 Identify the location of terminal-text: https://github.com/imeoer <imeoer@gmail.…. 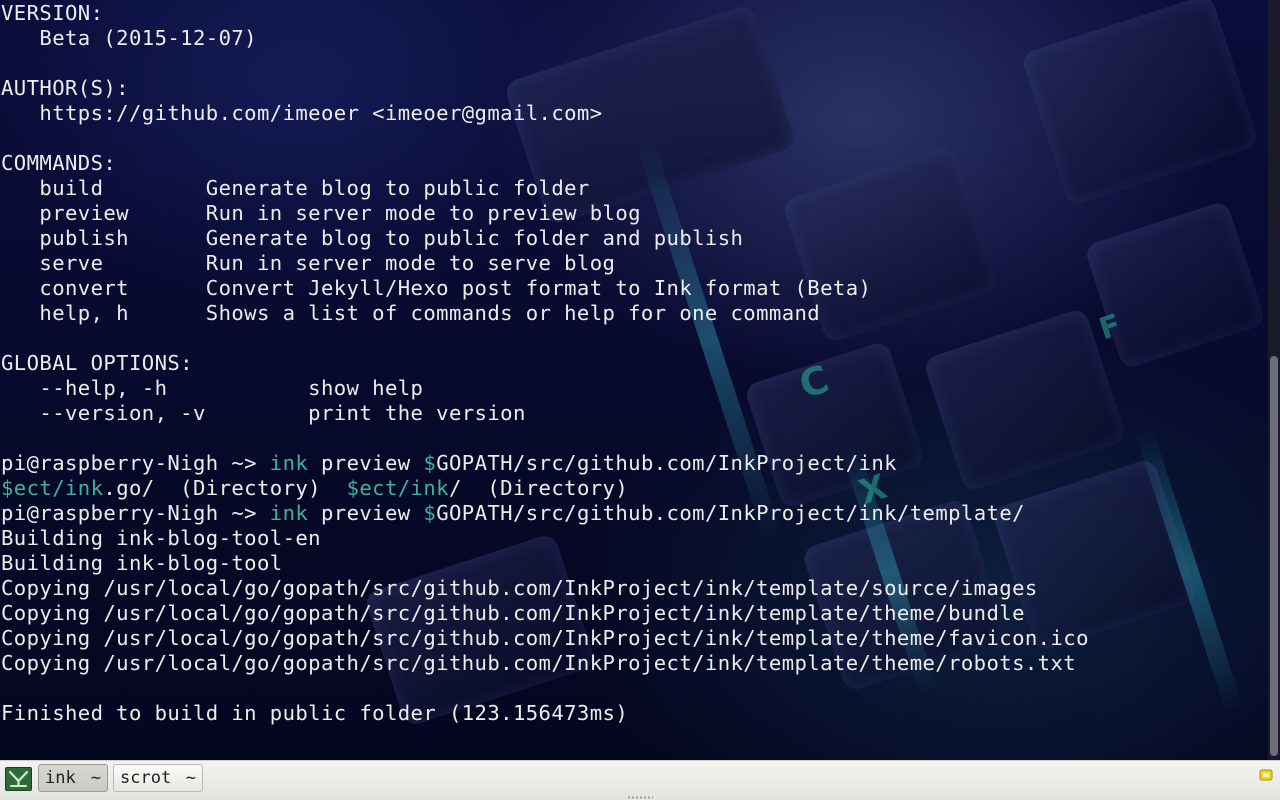
(302, 113).